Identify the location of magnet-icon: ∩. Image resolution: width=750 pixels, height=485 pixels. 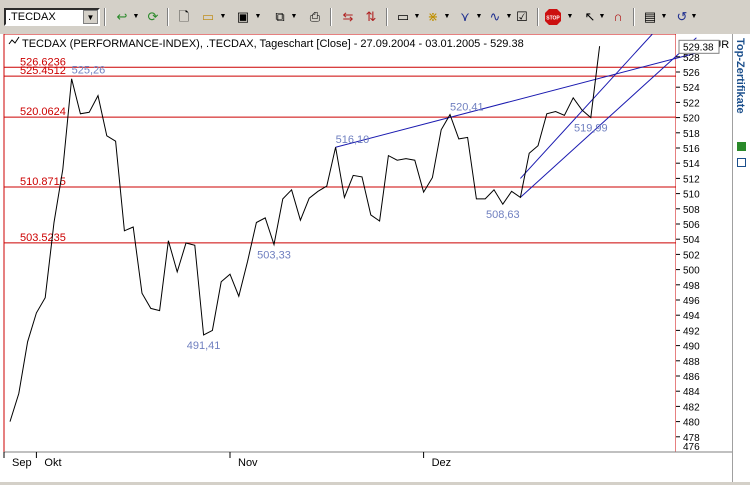
(618, 17).